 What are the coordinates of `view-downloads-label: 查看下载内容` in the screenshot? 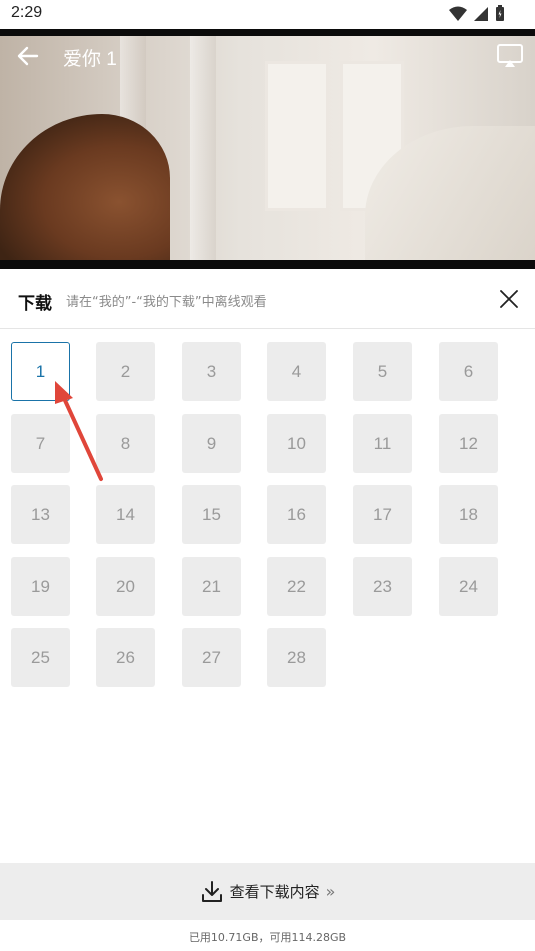 It's located at (274, 892).